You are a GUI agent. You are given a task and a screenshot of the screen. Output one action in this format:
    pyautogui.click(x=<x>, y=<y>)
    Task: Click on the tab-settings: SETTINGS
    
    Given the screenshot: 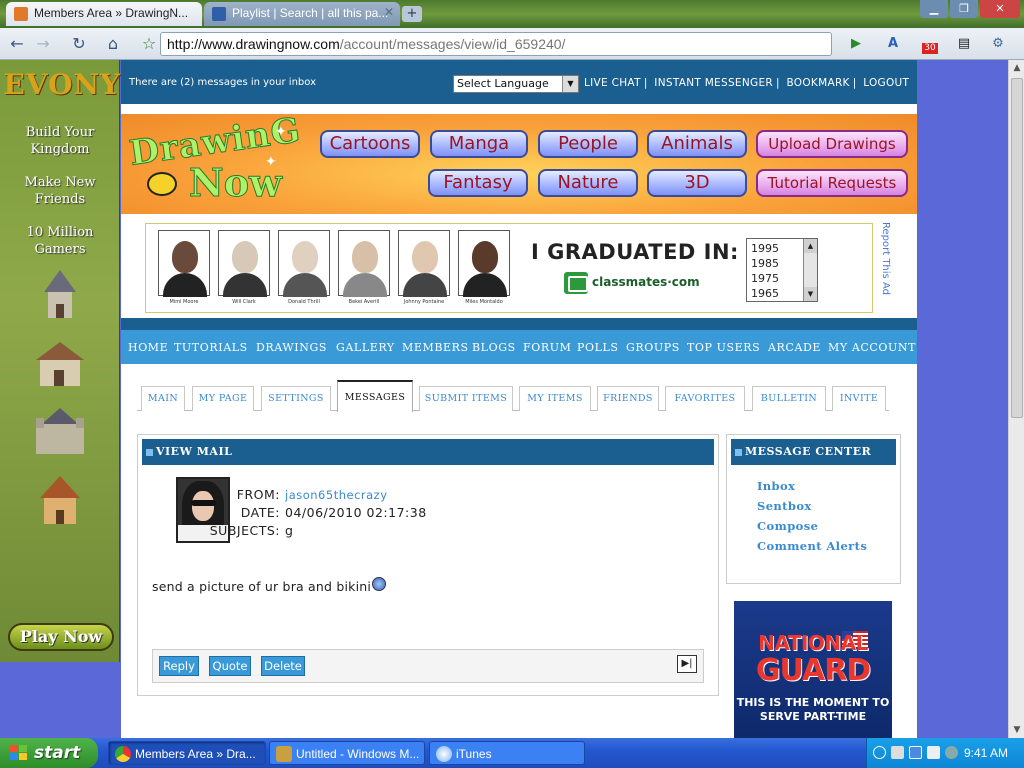 What is the action you would take?
    pyautogui.click(x=296, y=398)
    